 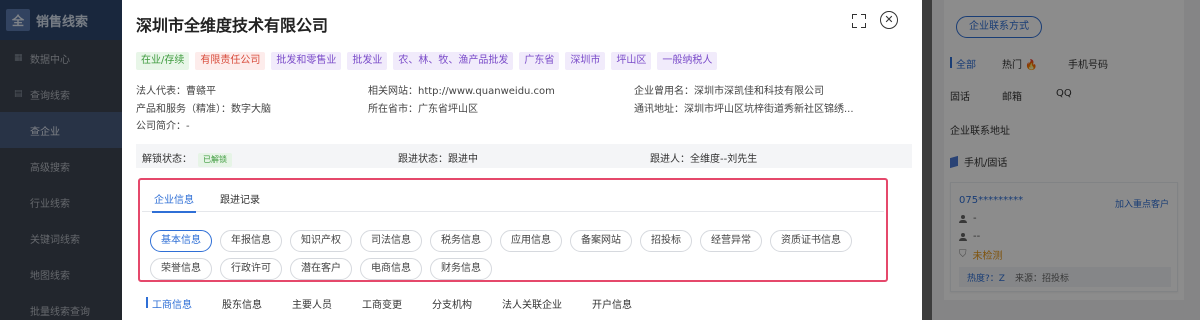 I want to click on pill-ecommerce: 电商信息, so click(x=391, y=269).